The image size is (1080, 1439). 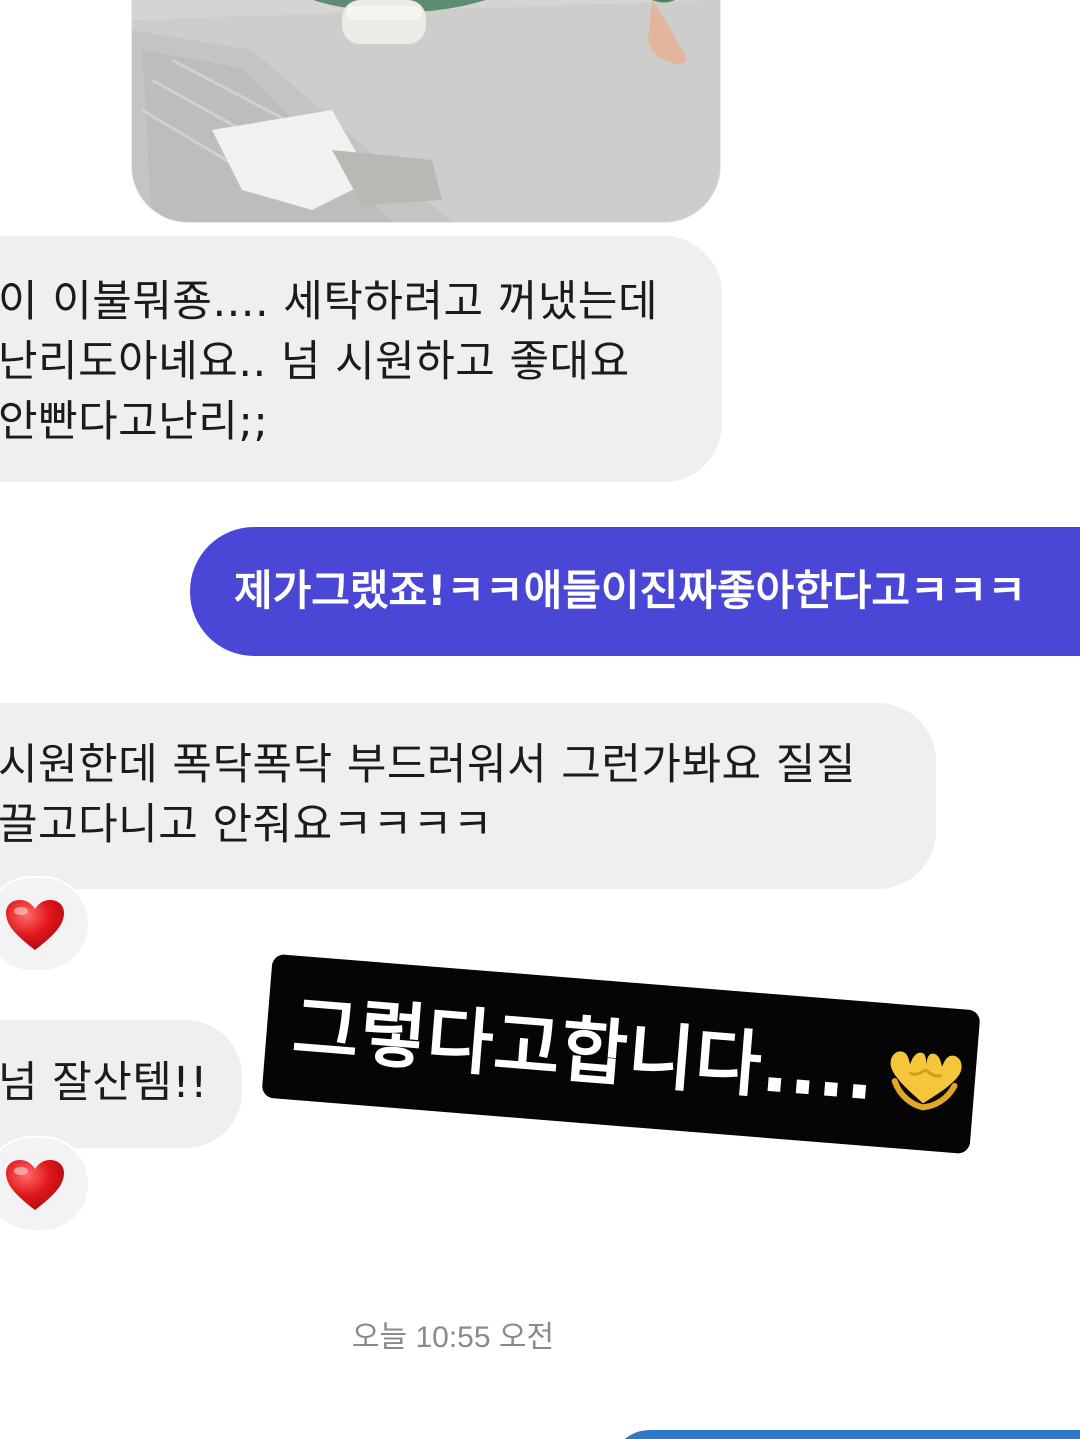 I want to click on heart-hands-icon, so click(x=926, y=1081).